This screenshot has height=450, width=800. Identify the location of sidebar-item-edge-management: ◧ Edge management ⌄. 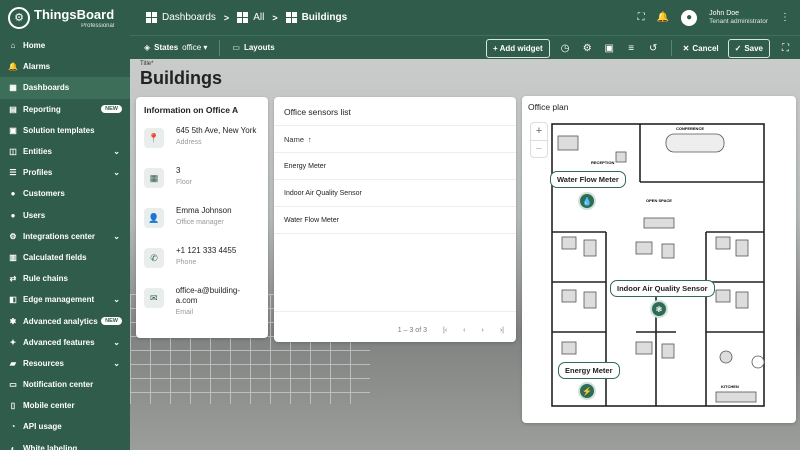
(65, 299).